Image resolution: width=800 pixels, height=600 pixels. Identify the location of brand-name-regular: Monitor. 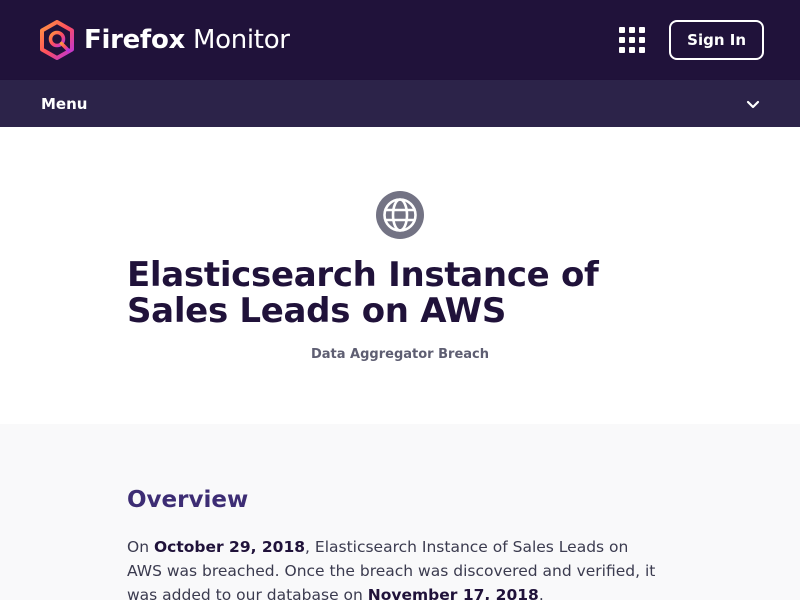
(241, 40).